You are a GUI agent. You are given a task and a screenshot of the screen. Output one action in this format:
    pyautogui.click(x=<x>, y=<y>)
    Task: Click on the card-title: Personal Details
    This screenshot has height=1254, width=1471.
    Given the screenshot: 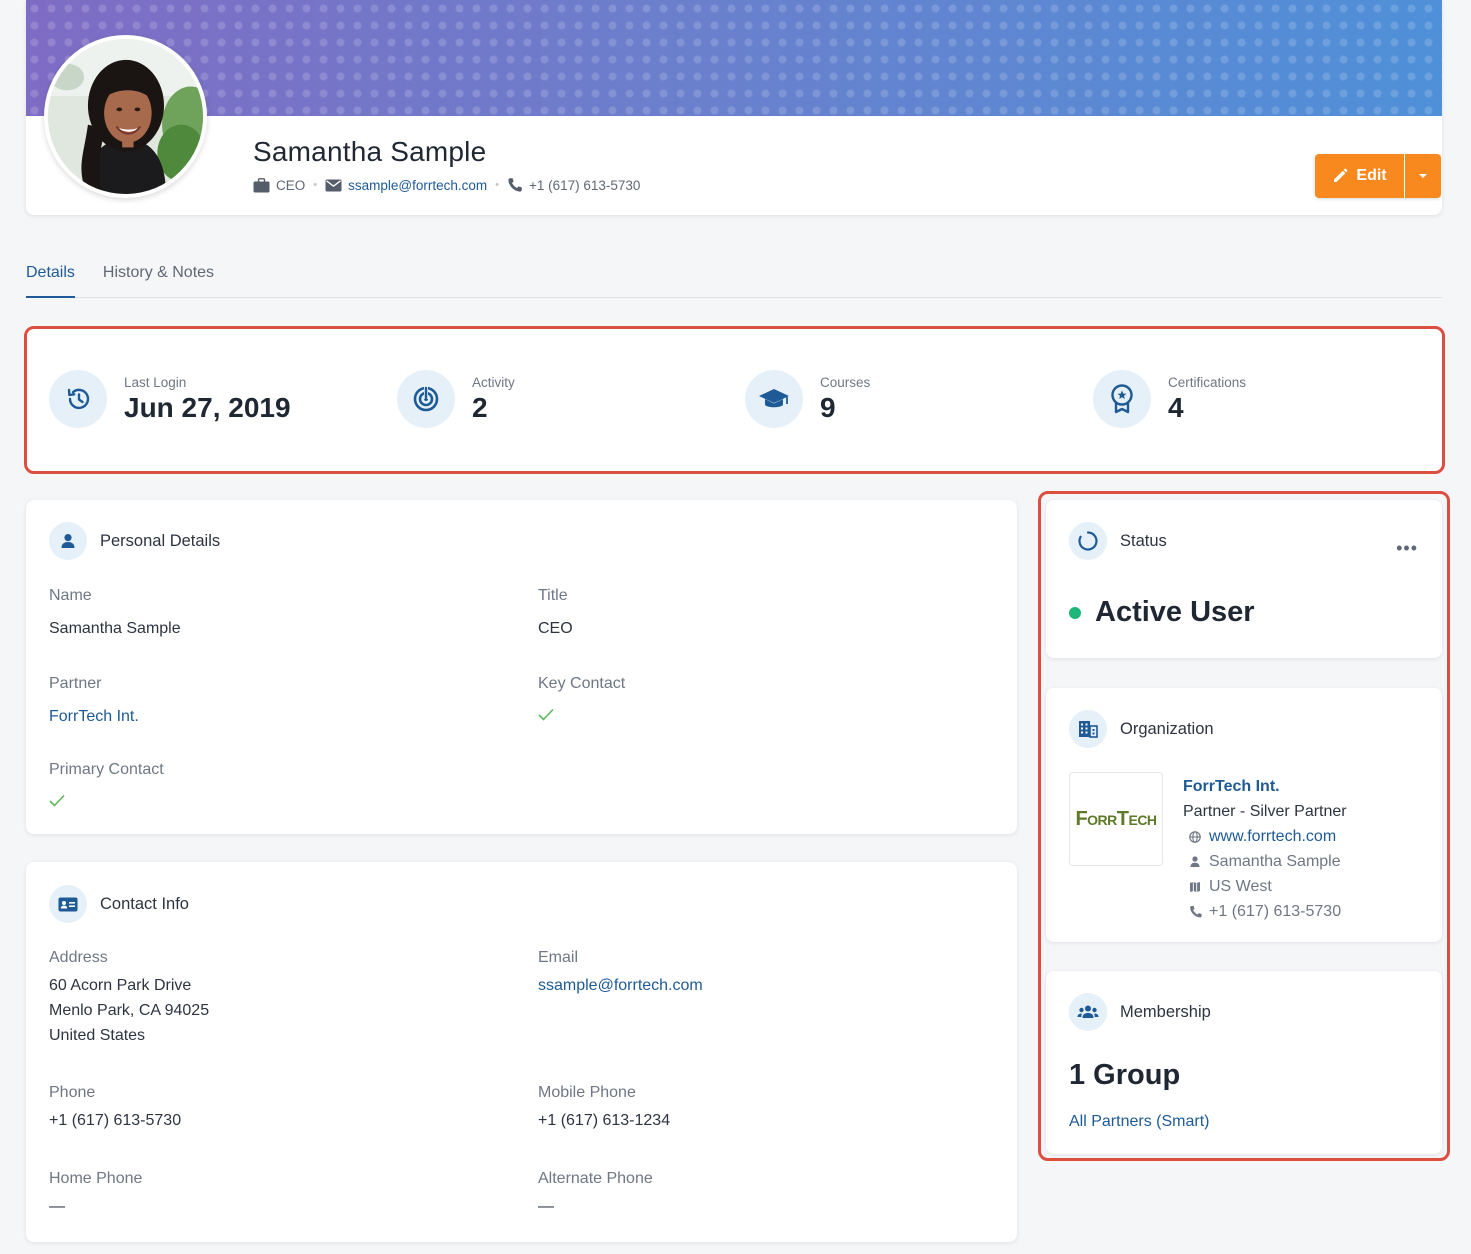 What is the action you would take?
    pyautogui.click(x=160, y=540)
    